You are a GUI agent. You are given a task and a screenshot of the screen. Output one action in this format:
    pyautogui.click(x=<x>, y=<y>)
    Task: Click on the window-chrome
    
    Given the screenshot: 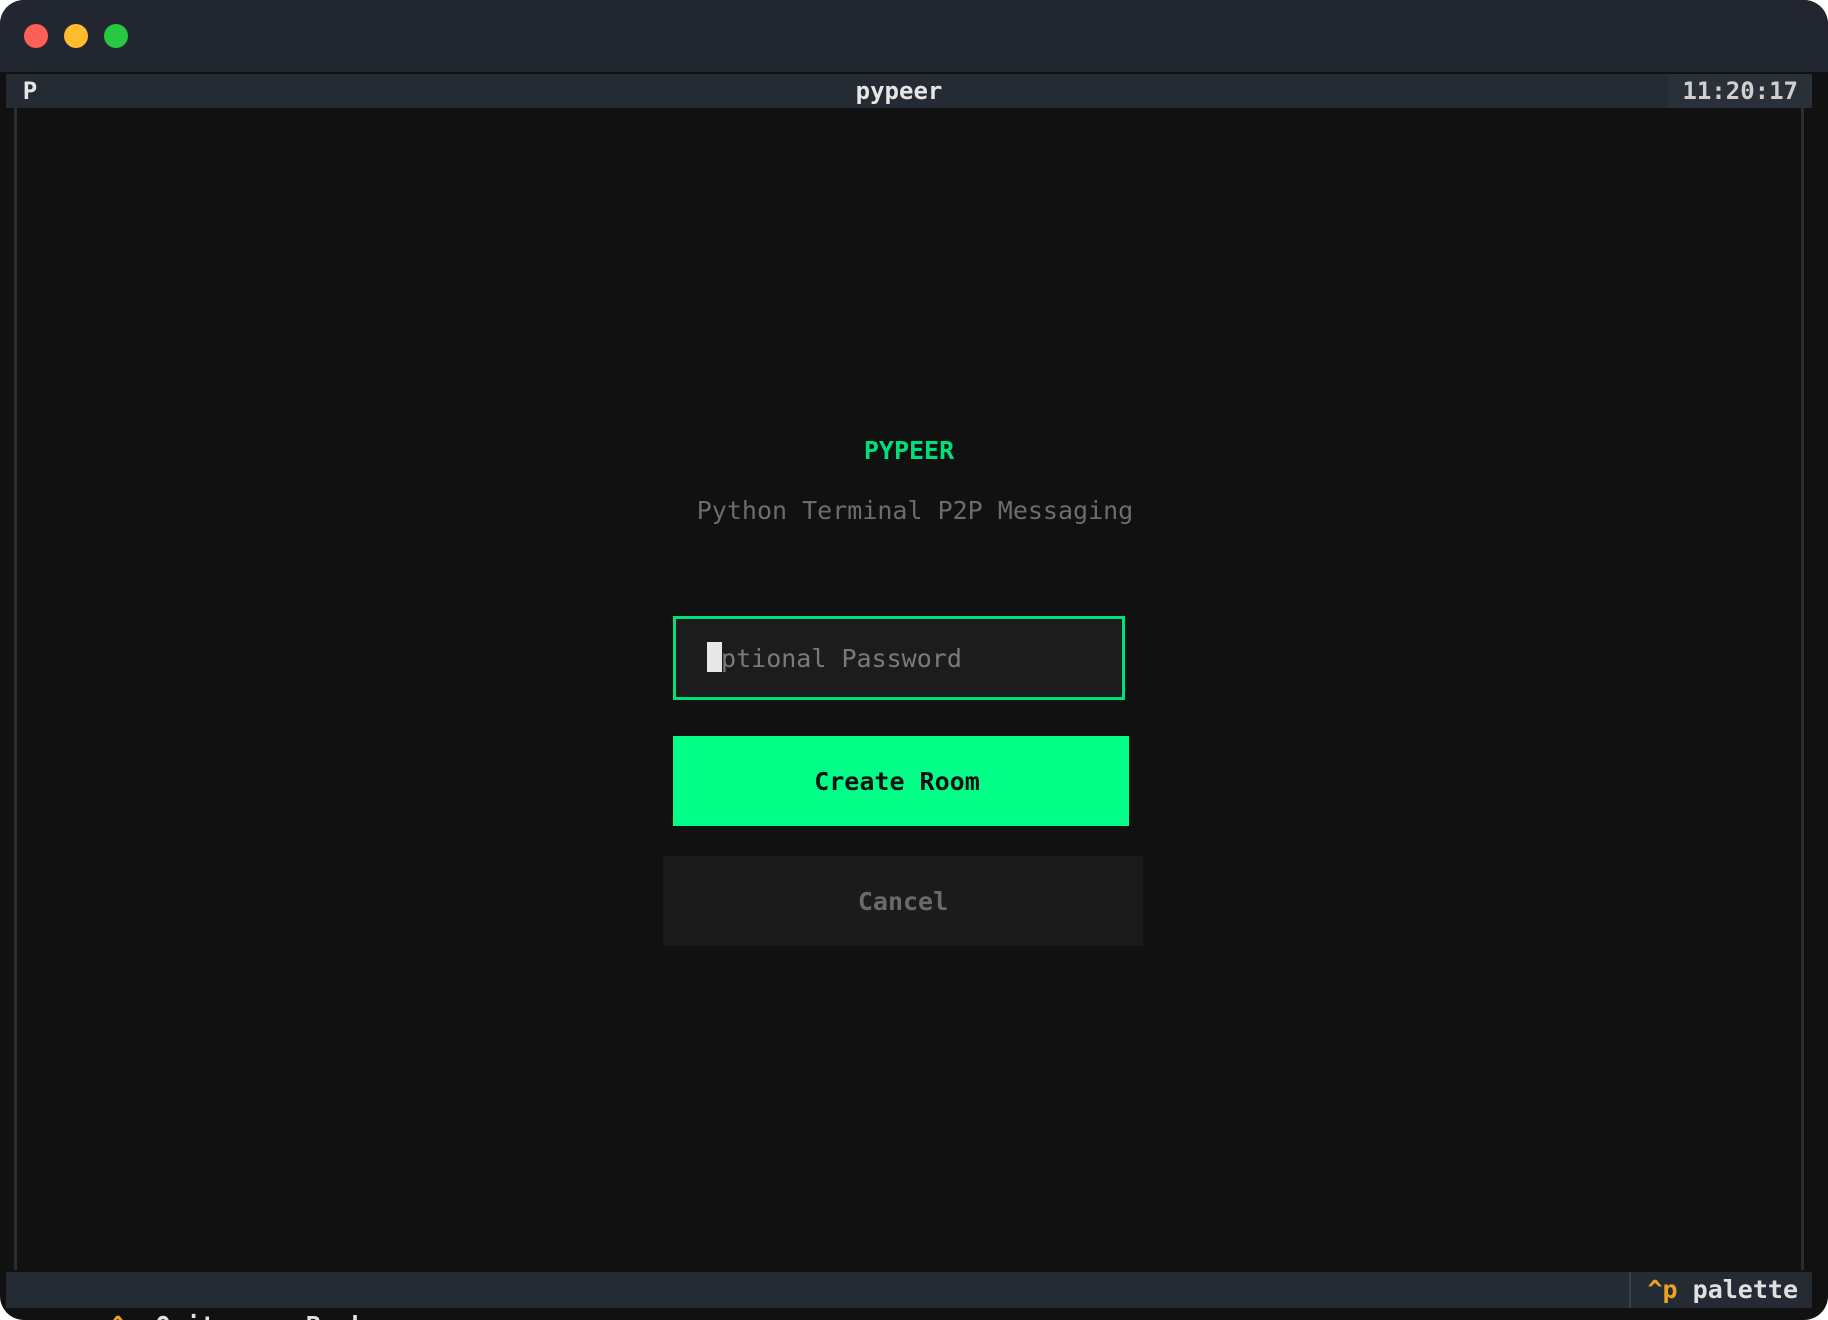 What is the action you would take?
    pyautogui.click(x=914, y=36)
    